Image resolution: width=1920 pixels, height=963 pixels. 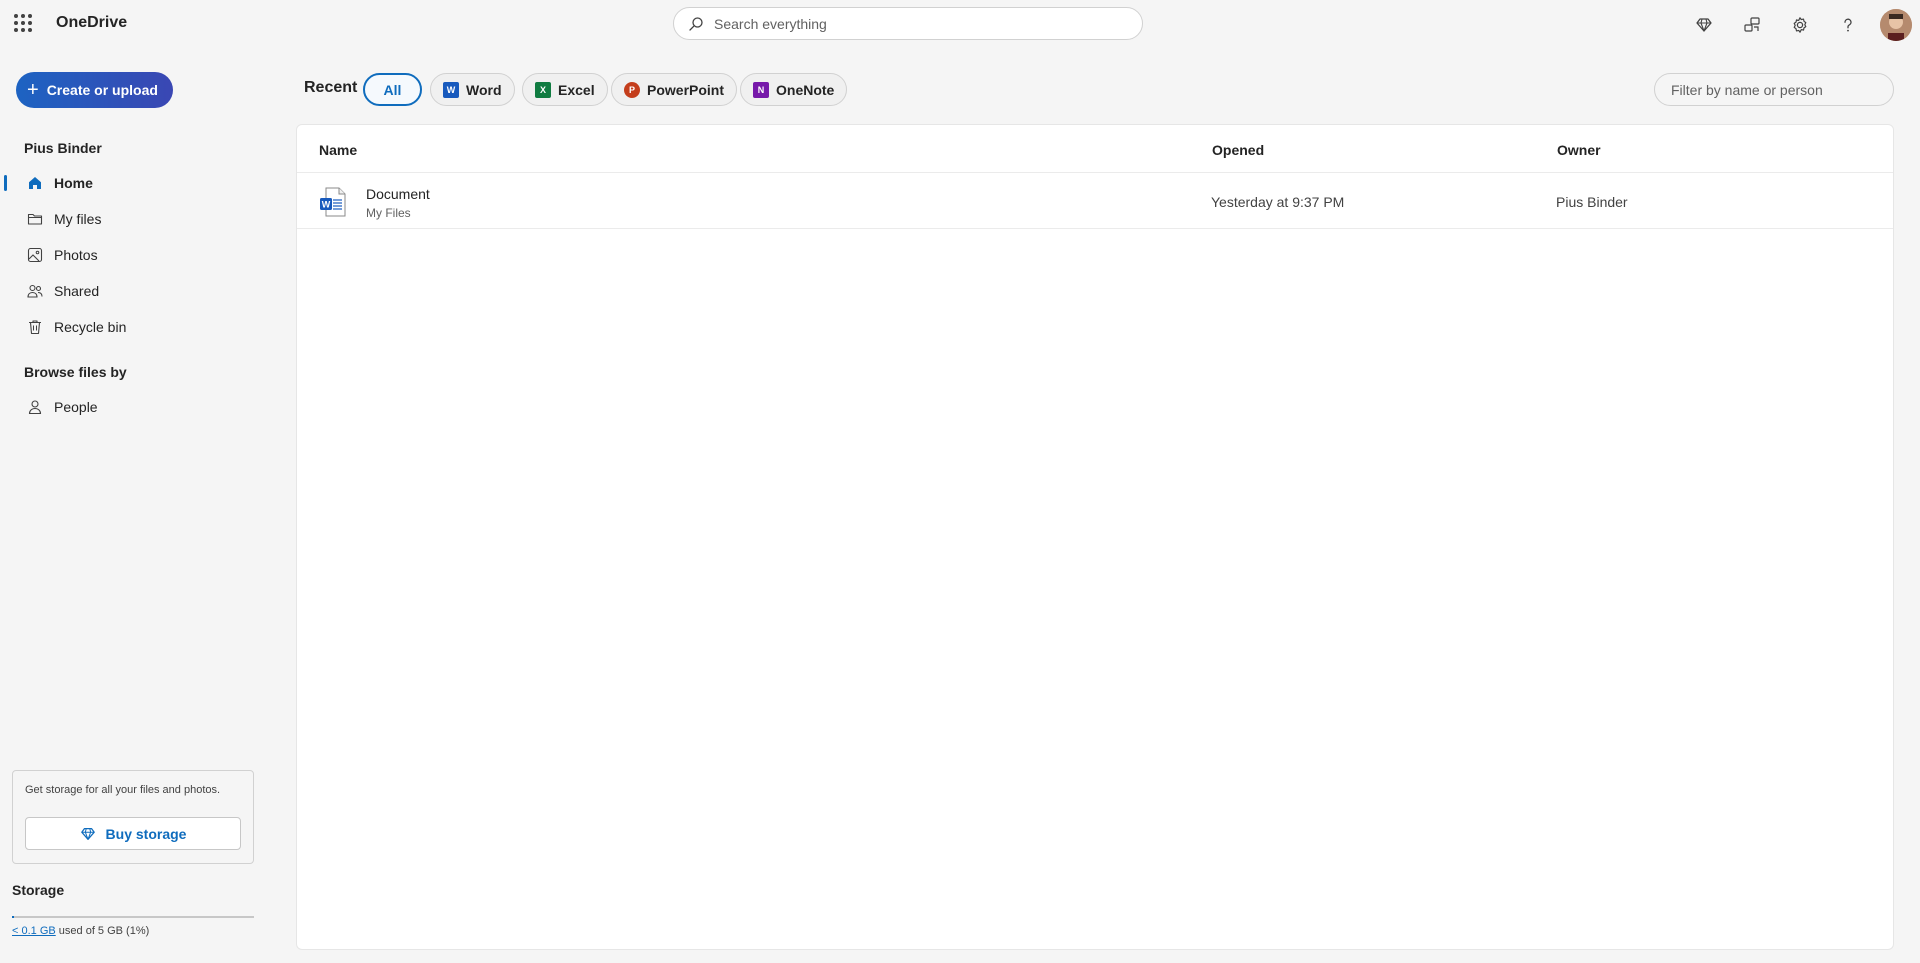 I want to click on sidebar-item-label: Photos, so click(x=76, y=255).